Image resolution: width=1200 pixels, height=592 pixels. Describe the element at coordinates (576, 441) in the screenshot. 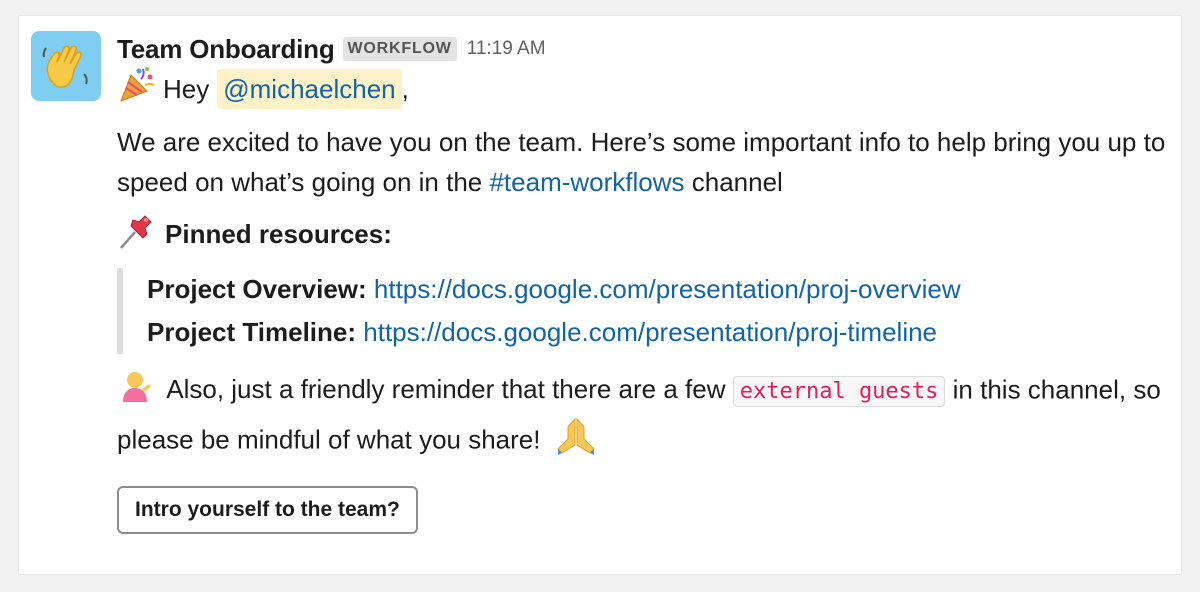

I see `folded-hands-icon` at that location.